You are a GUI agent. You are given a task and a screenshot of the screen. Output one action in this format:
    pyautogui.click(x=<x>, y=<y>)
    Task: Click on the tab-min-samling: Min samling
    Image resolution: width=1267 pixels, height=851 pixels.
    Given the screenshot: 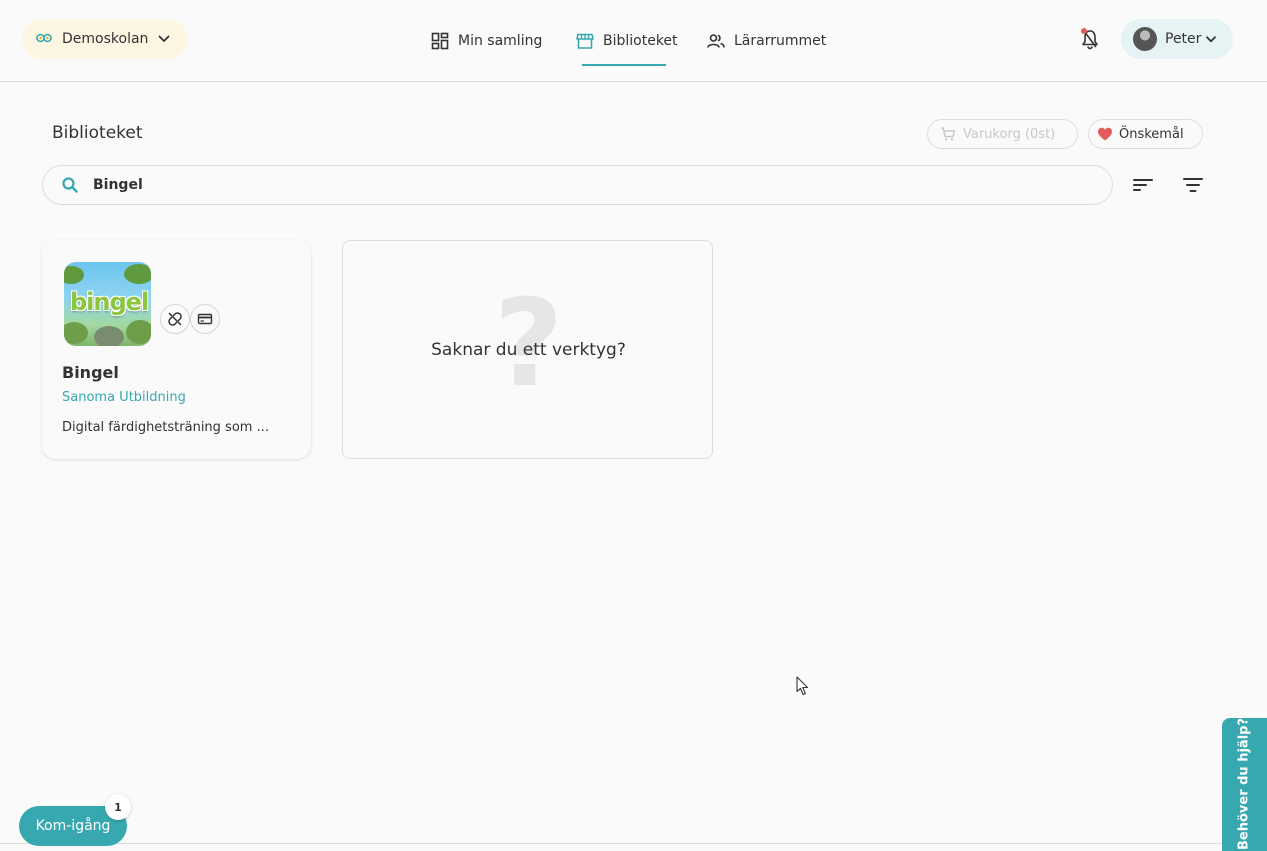 What is the action you would take?
    pyautogui.click(x=486, y=41)
    